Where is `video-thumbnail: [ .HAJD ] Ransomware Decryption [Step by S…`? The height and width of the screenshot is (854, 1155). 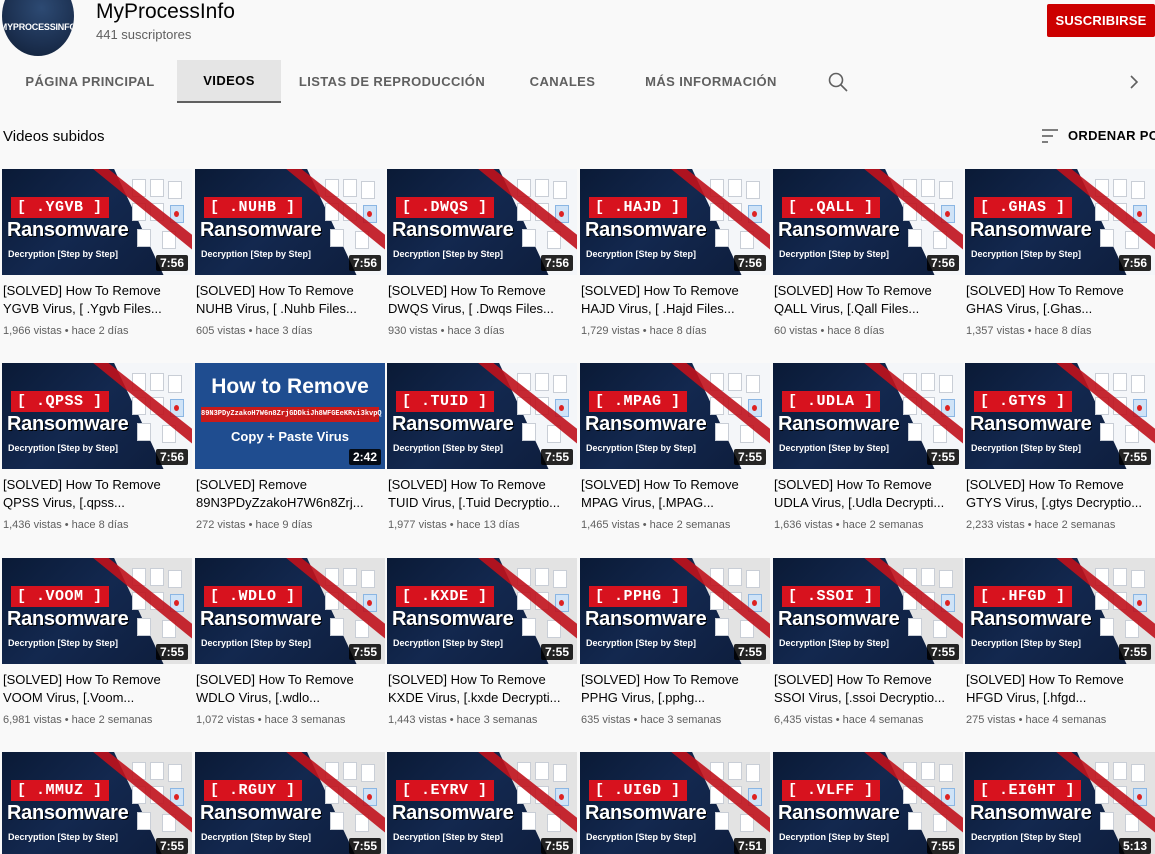
video-thumbnail: [ .HAJD ] Ransomware Decryption [Step by S… is located at coordinates (675, 222).